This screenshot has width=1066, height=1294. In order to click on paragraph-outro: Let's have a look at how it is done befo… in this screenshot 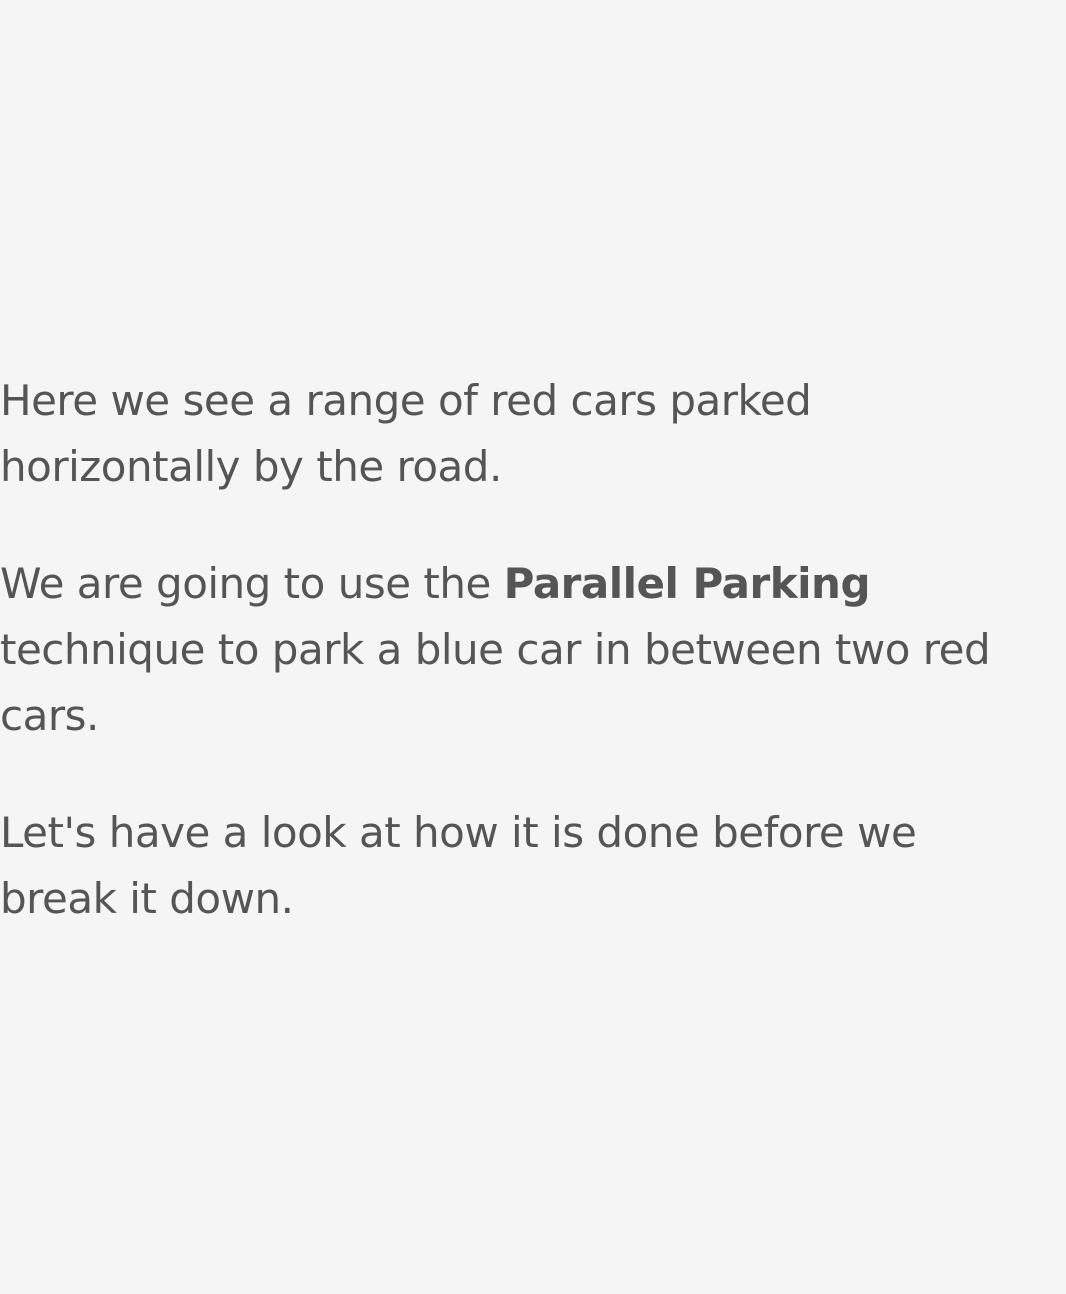, I will do `click(458, 865)`.